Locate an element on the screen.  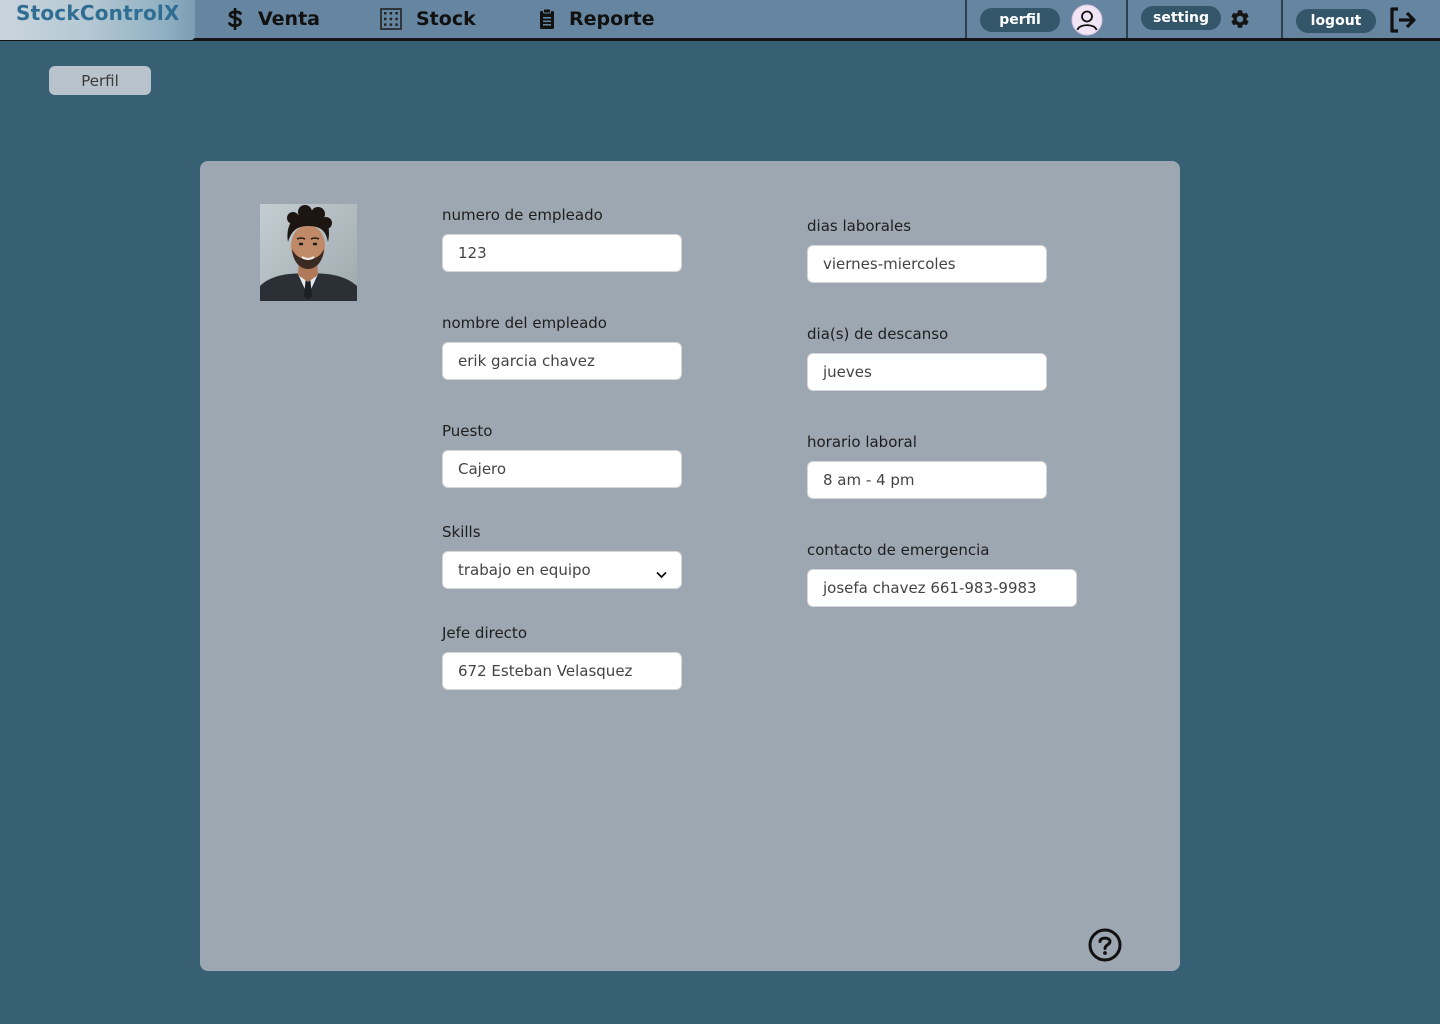
chevron-down-icon is located at coordinates (661, 574).